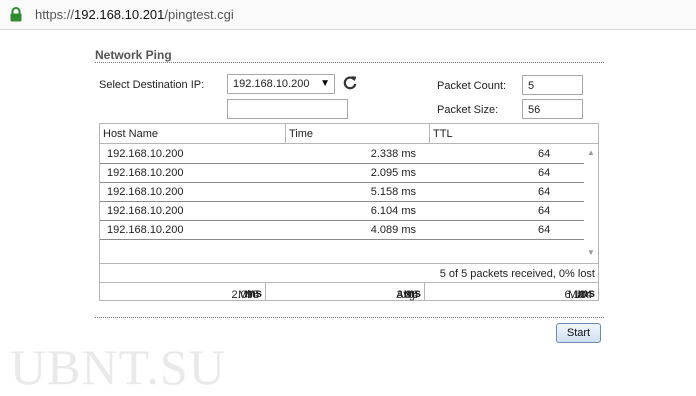  What do you see at coordinates (55, 14) in the screenshot?
I see `url-scheme: https://` at bounding box center [55, 14].